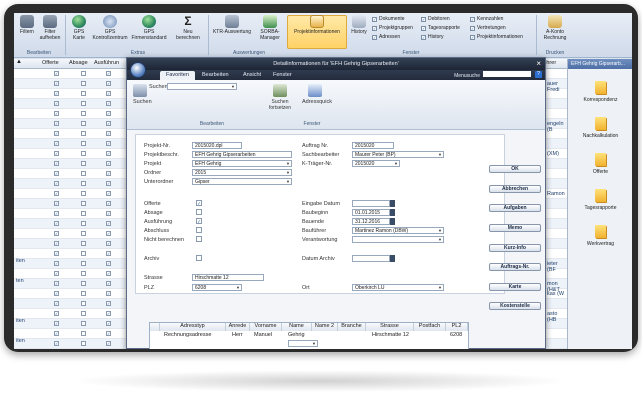 The height and width of the screenshot is (409, 642). I want to click on baubeginn-field: 01.01.2015, so click(371, 212).